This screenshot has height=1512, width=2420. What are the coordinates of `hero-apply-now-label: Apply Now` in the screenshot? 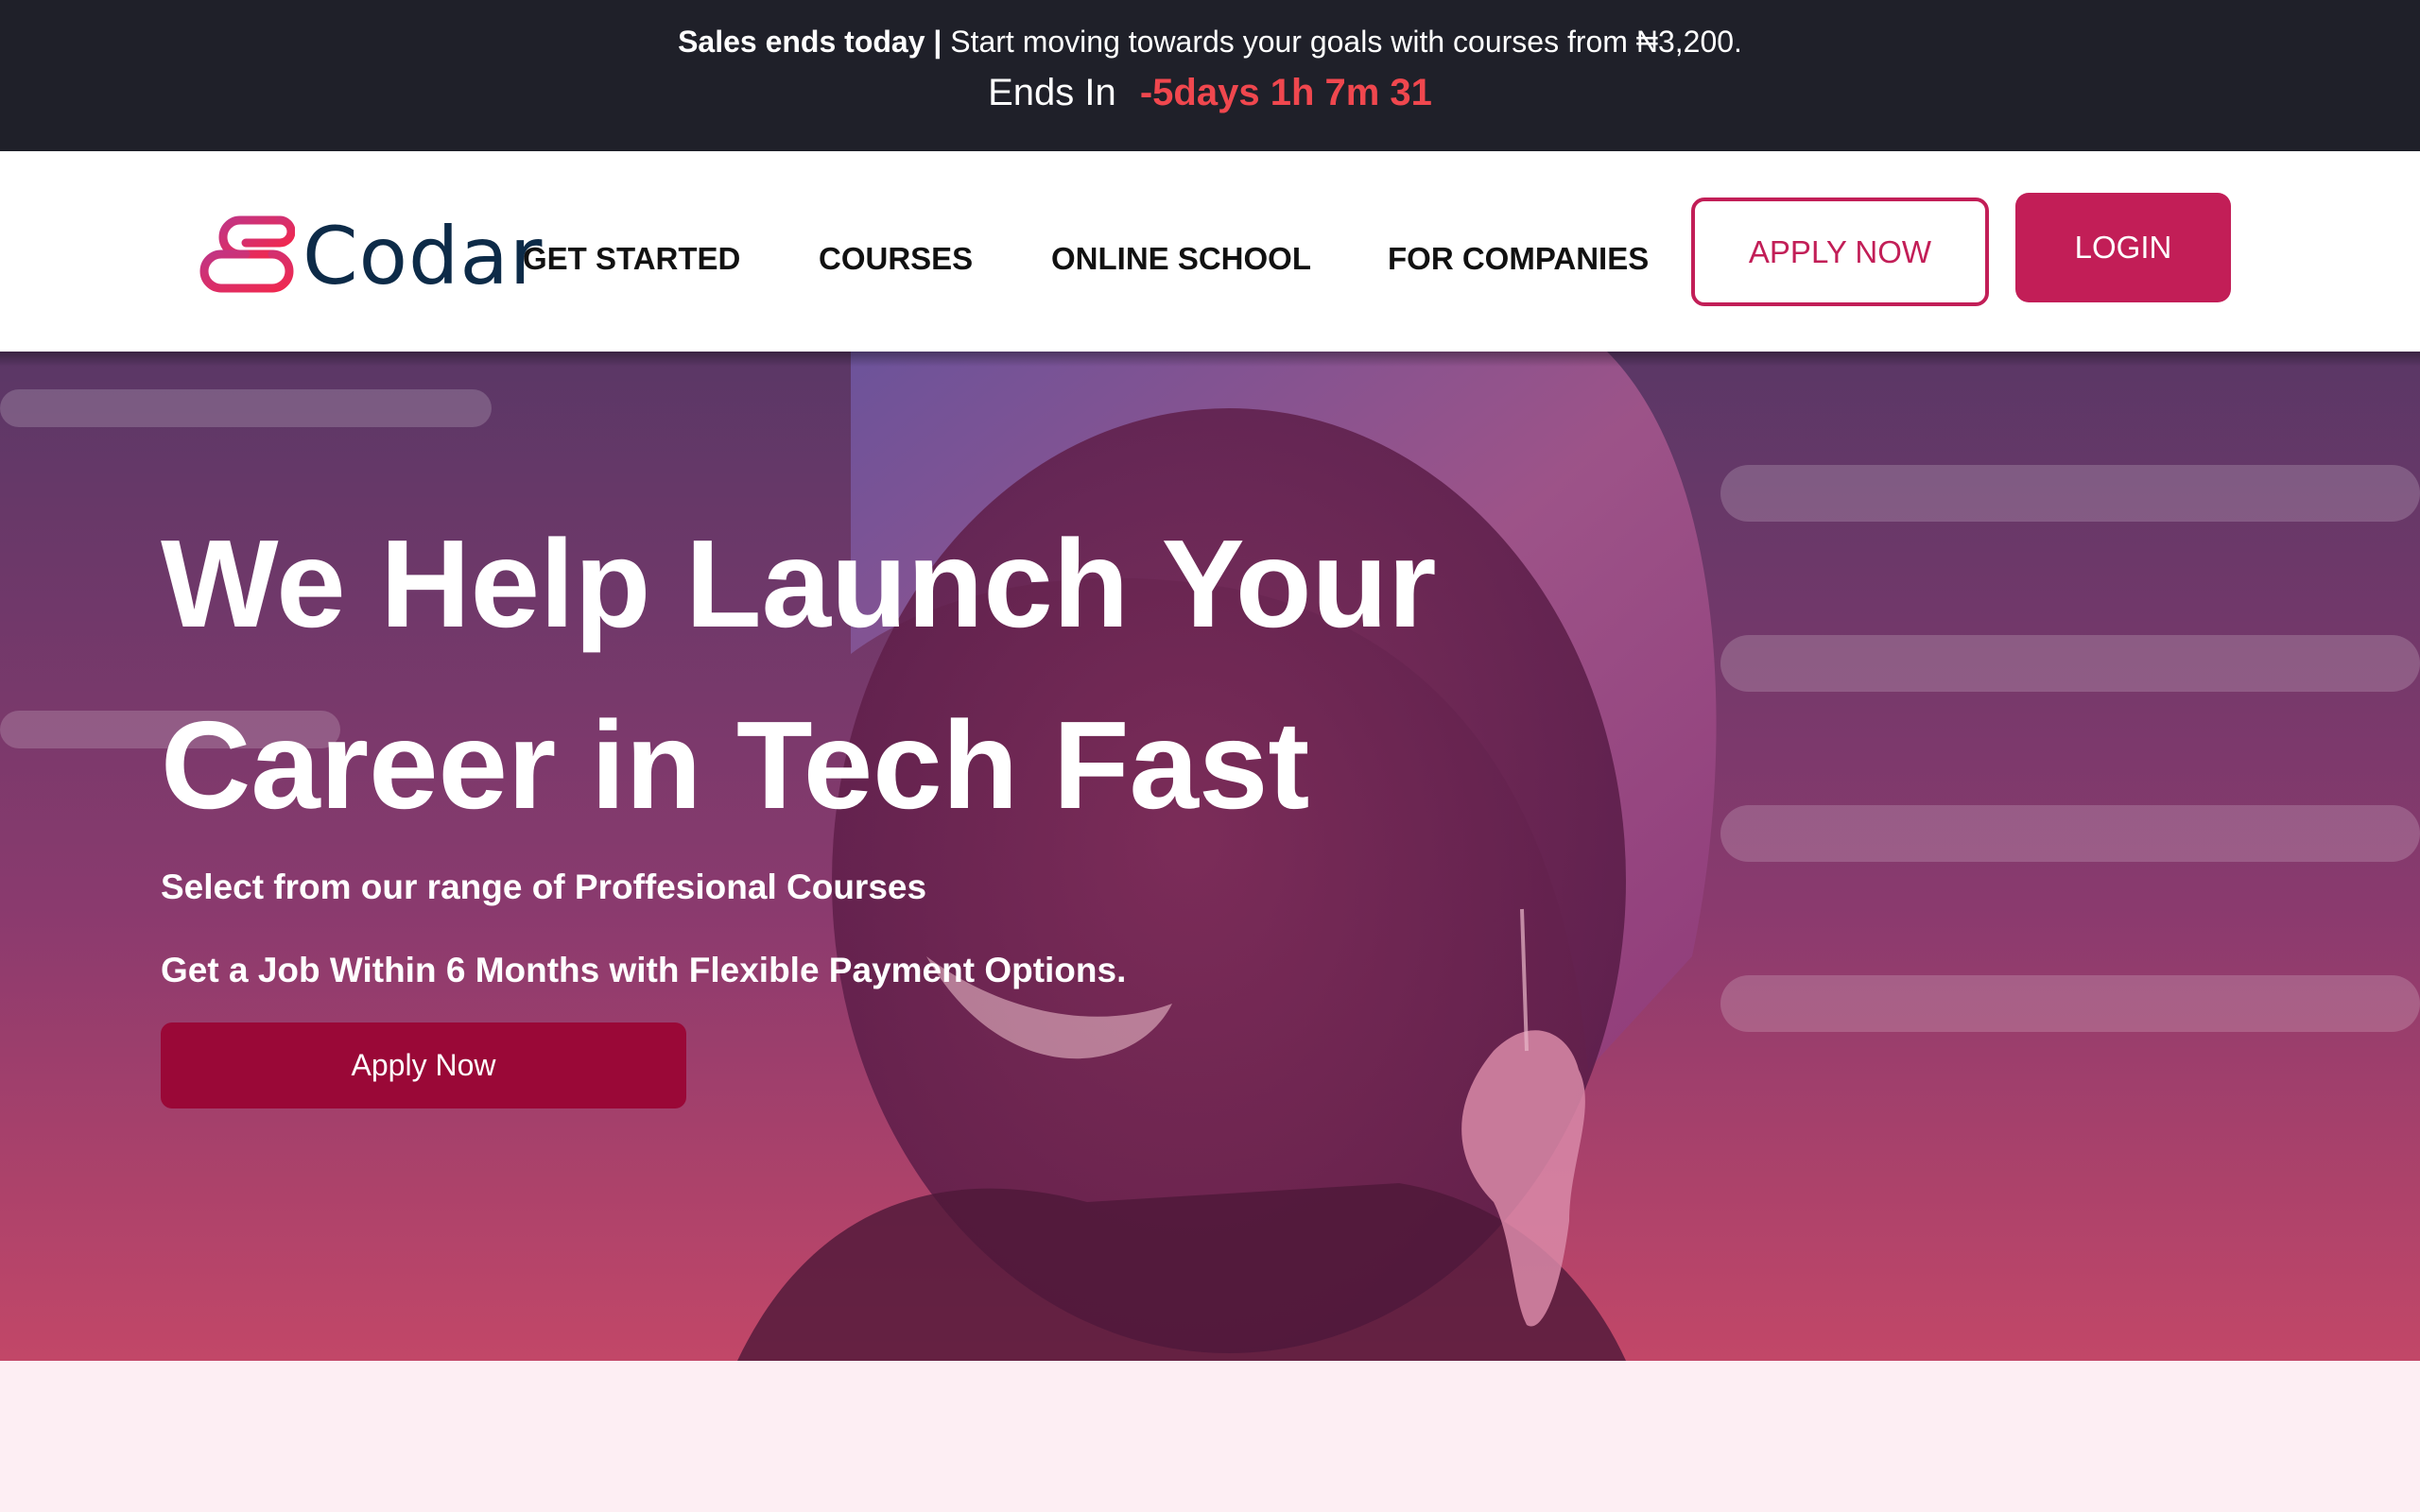 It's located at (423, 1065).